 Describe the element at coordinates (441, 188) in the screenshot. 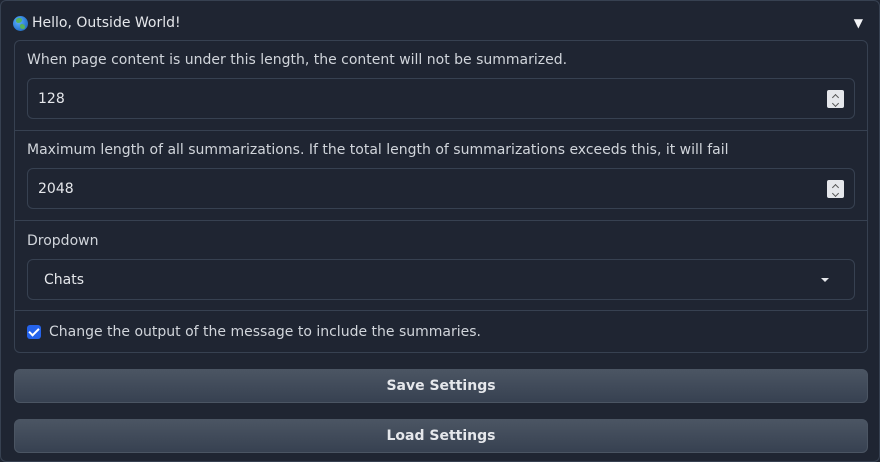

I see `max-length-input: 2048` at that location.